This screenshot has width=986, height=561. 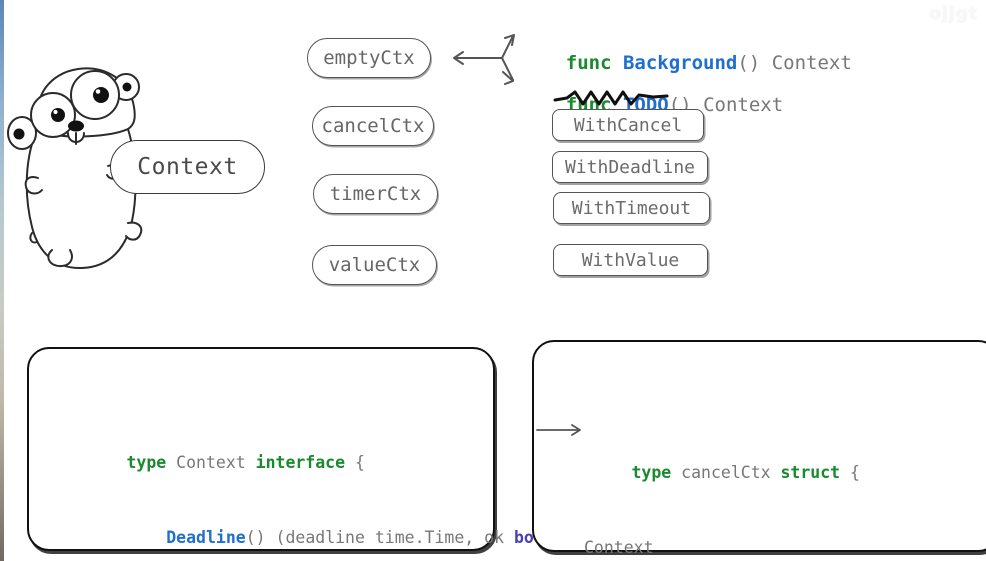 What do you see at coordinates (300, 462) in the screenshot?
I see `token-kw: interface` at bounding box center [300, 462].